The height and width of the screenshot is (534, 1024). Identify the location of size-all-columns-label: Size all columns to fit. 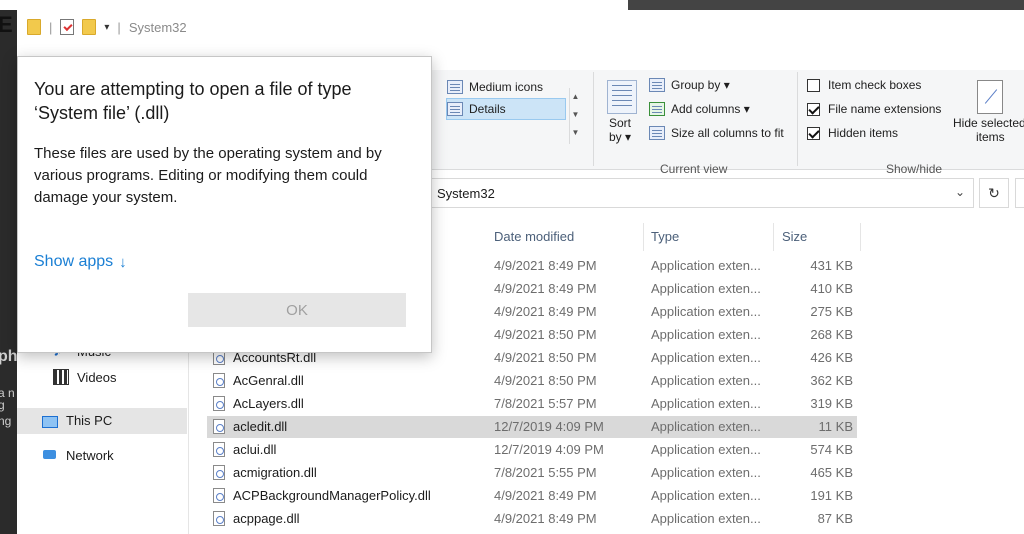
(727, 133).